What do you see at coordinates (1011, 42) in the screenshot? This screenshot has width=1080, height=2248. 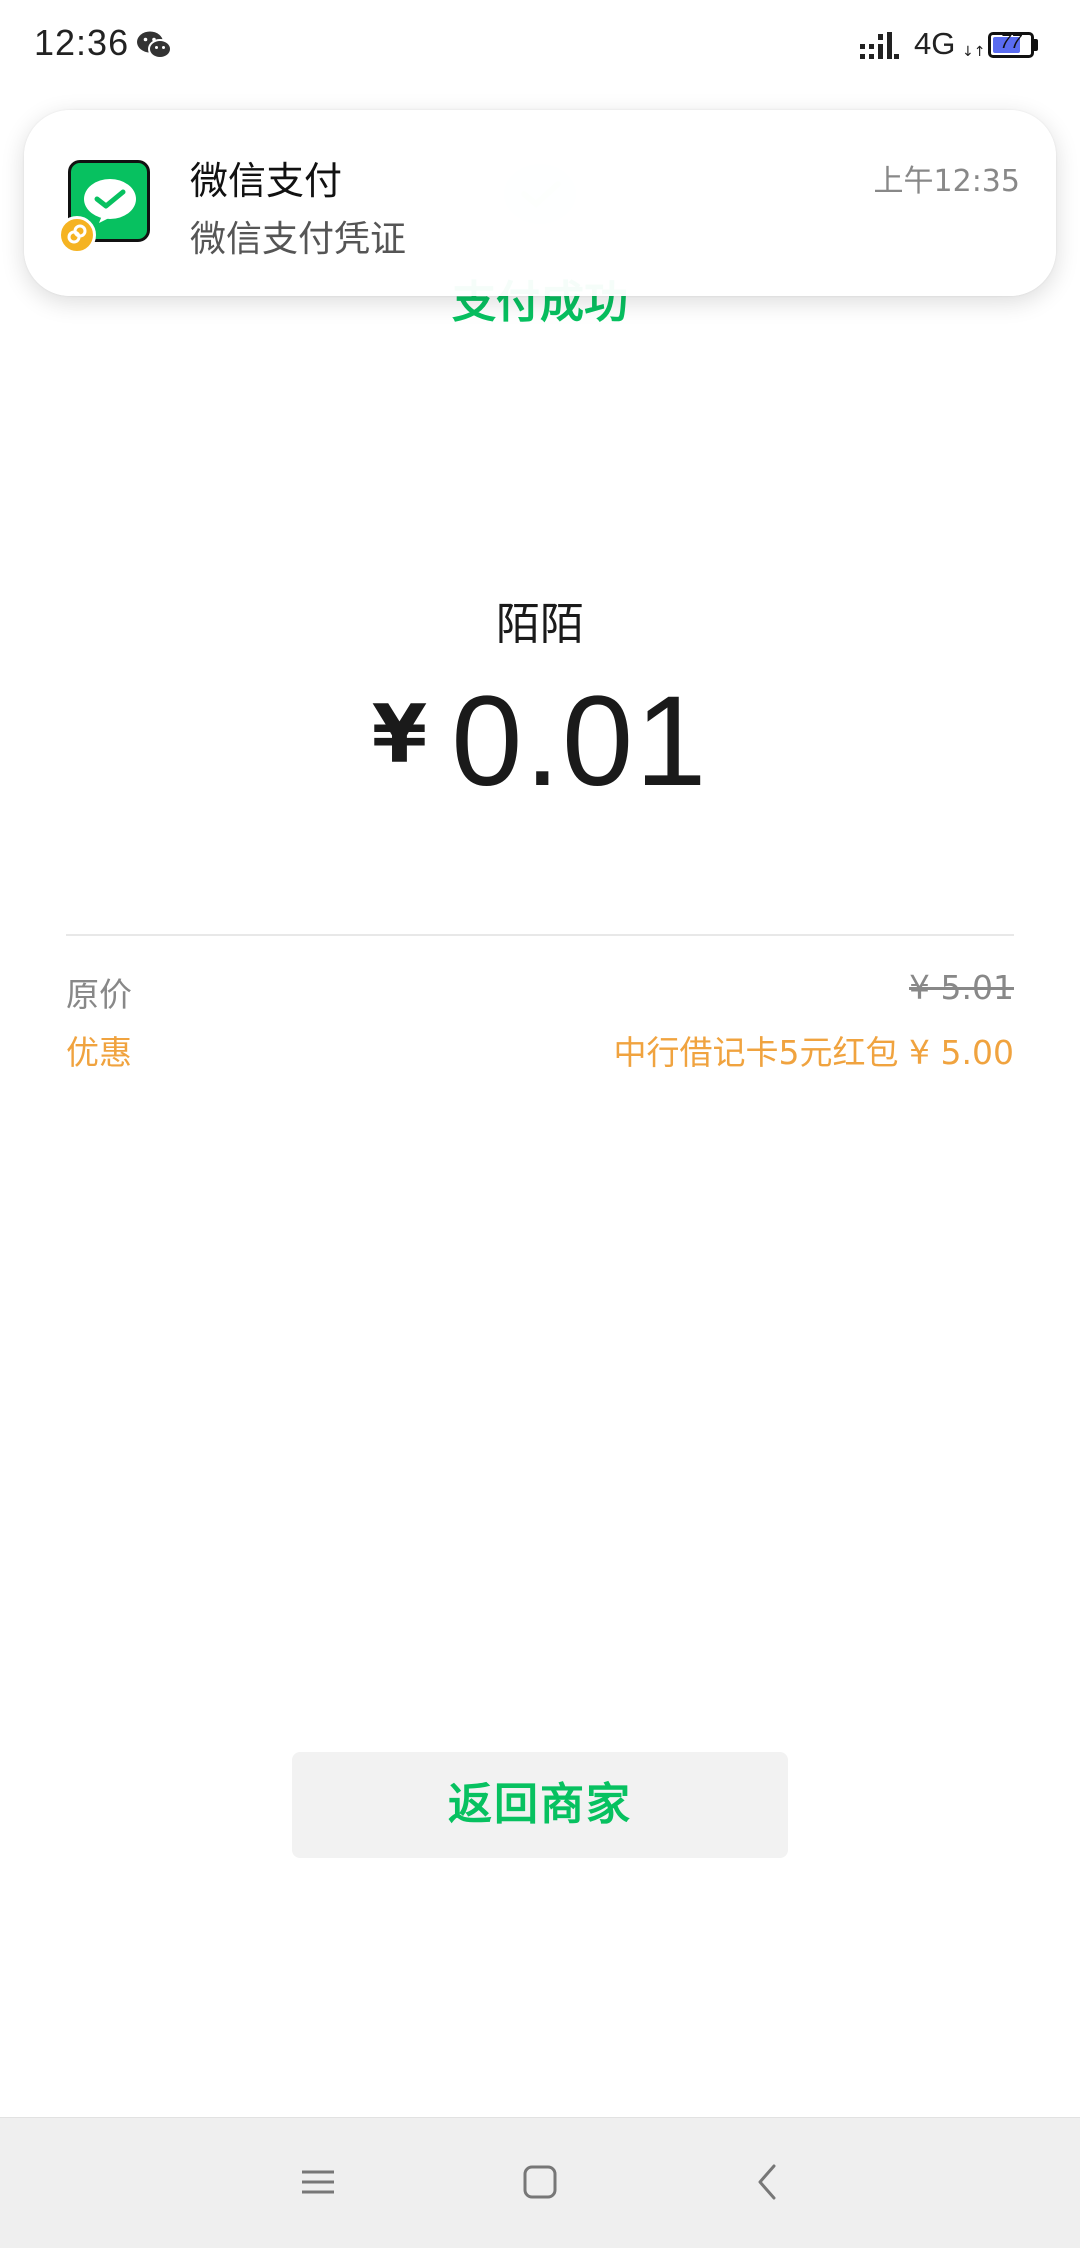 I see `battery-level: 77` at bounding box center [1011, 42].